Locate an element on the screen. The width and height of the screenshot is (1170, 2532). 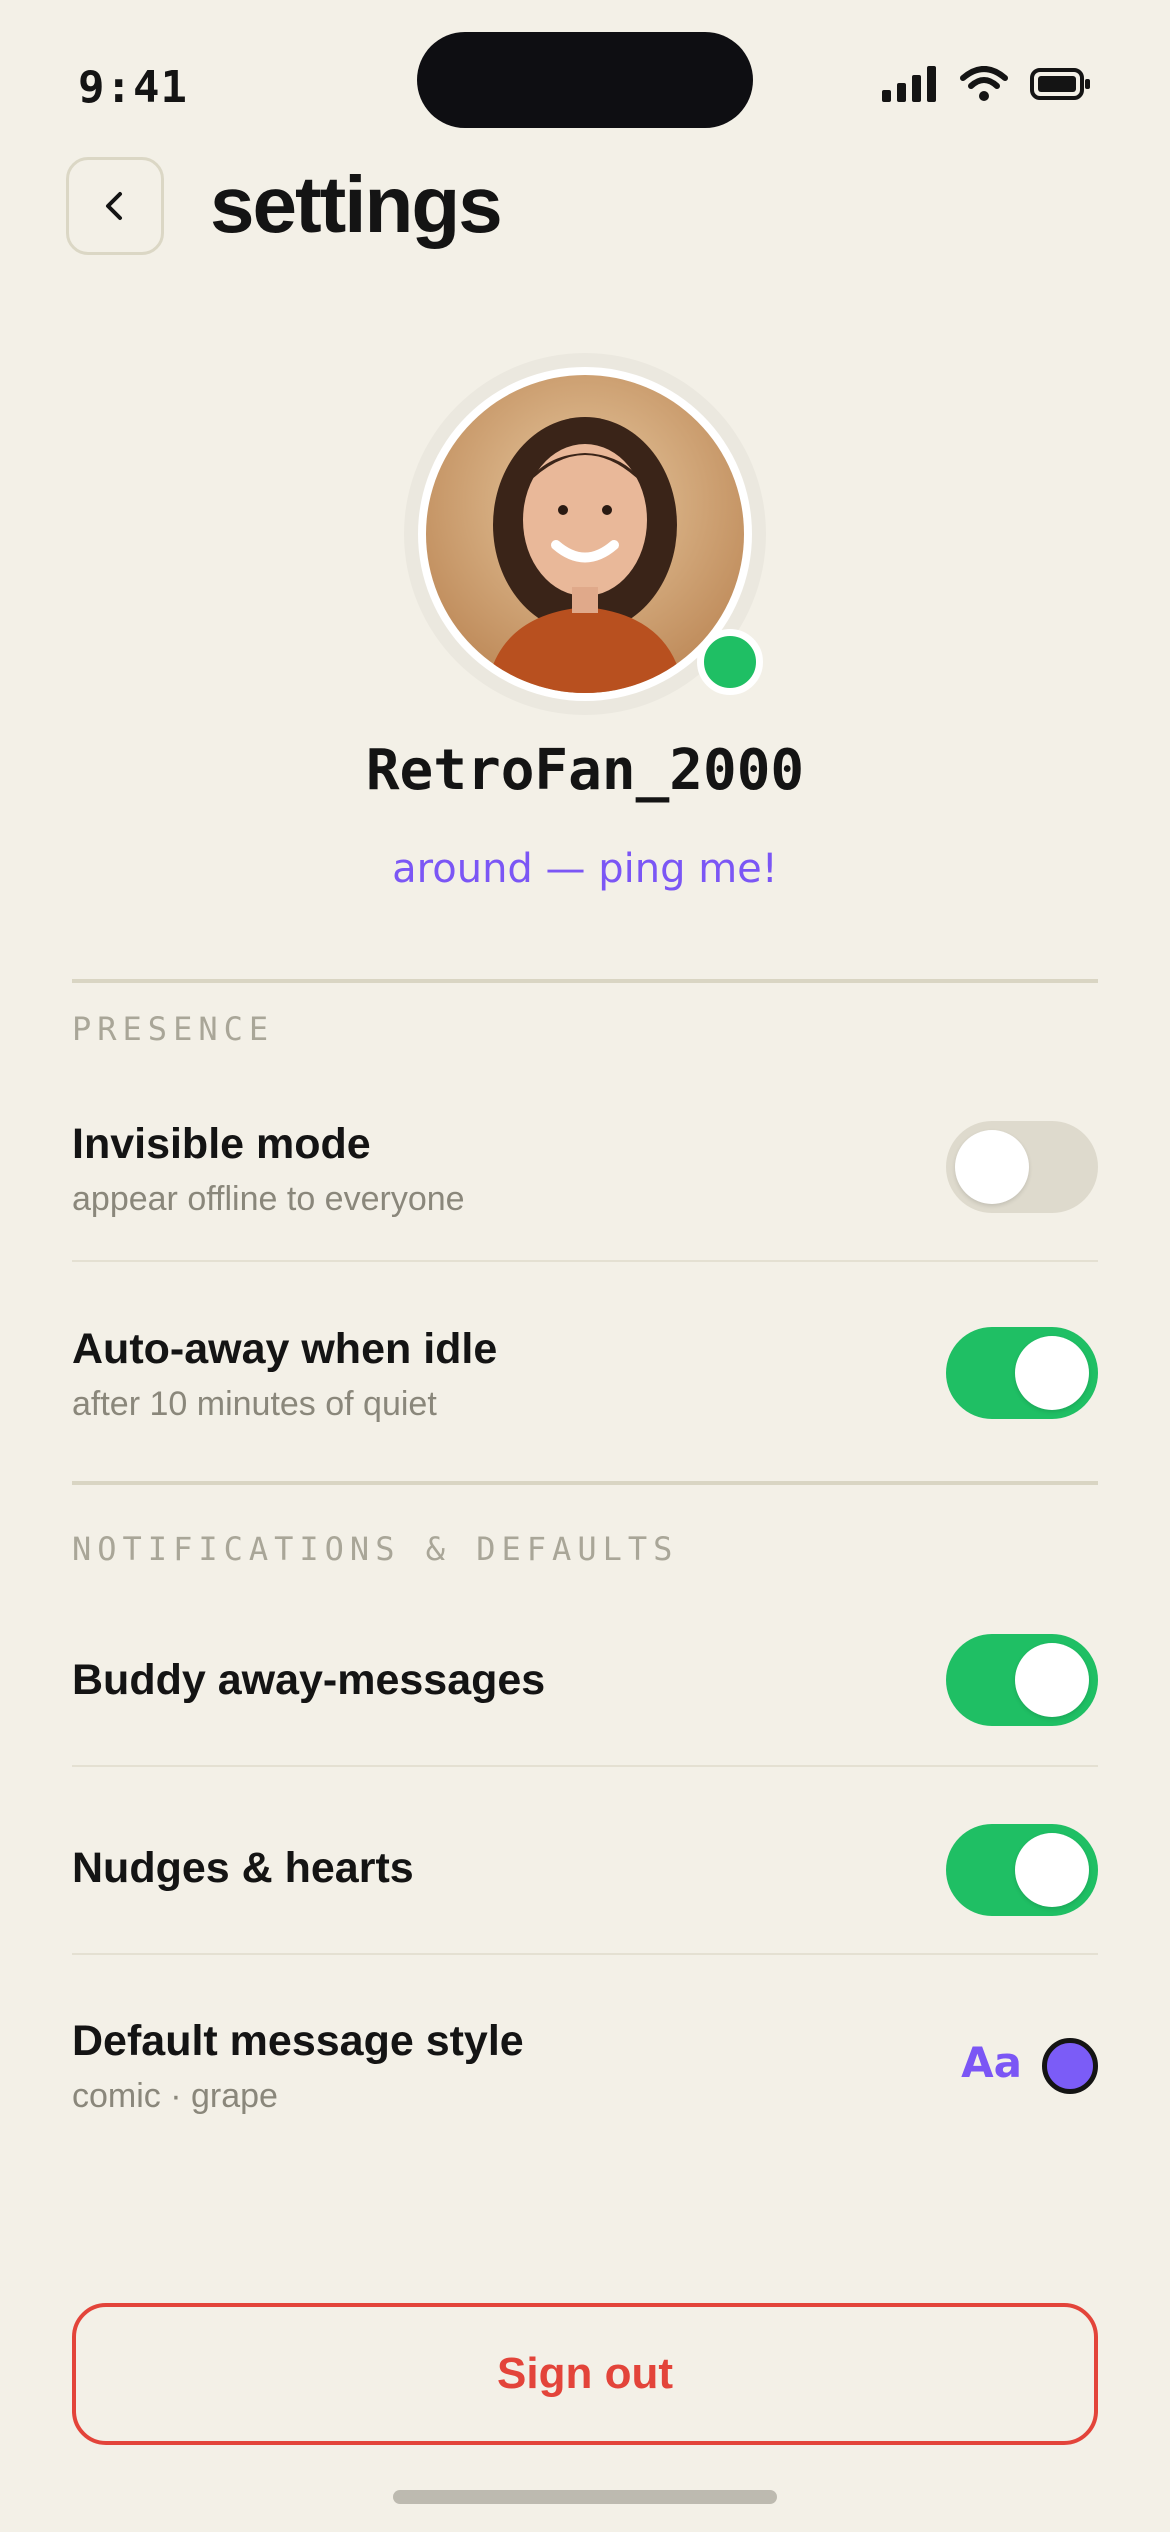
buddy-away-messages-title: Buddy away-messages is located at coordinates (309, 1680).